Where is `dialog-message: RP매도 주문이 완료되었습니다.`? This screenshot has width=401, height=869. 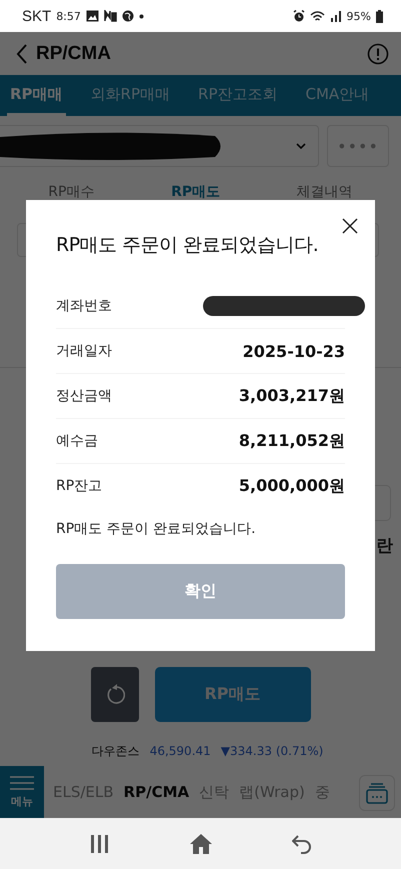 dialog-message: RP매도 주문이 완료되었습니다. is located at coordinates (156, 529).